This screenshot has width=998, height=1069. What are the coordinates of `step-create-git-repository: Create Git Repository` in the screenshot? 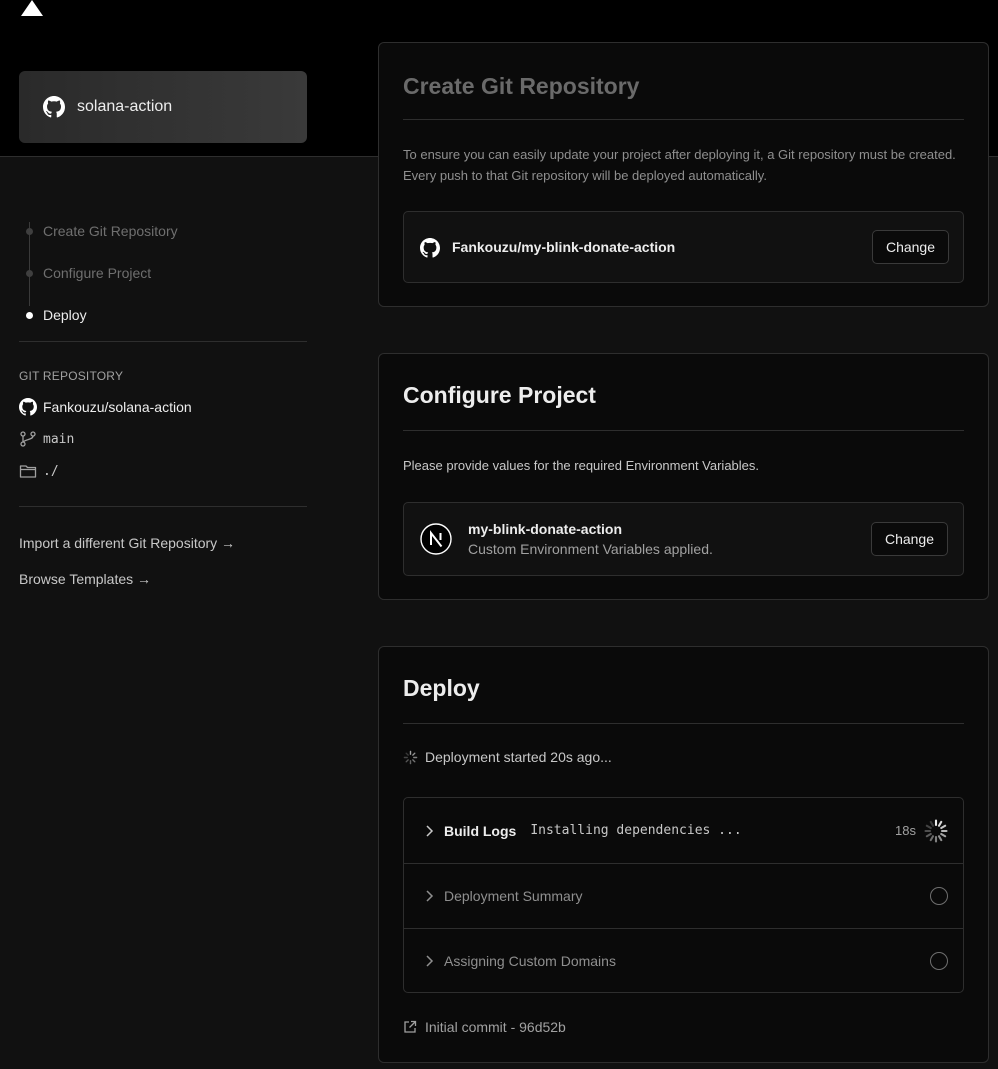 It's located at (163, 231).